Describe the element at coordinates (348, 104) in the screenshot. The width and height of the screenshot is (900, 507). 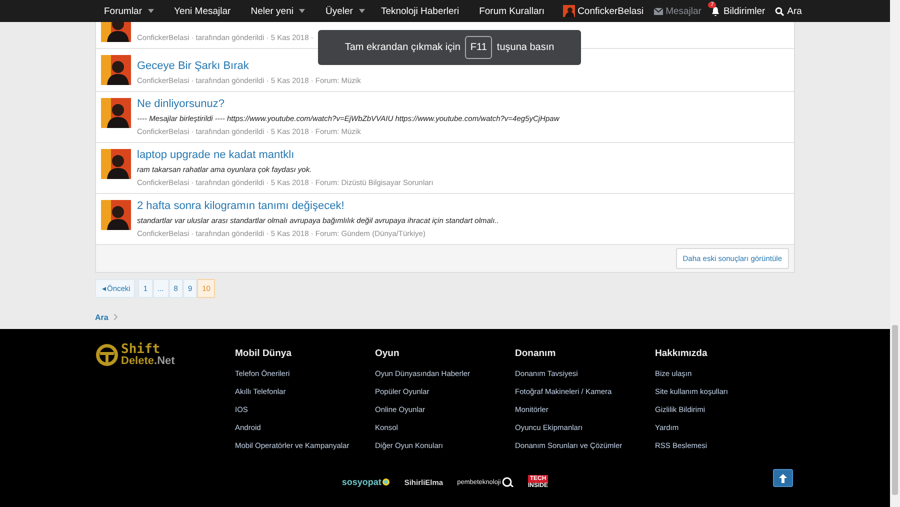
I see `result-title: Ne dinliyorsunuz?` at that location.